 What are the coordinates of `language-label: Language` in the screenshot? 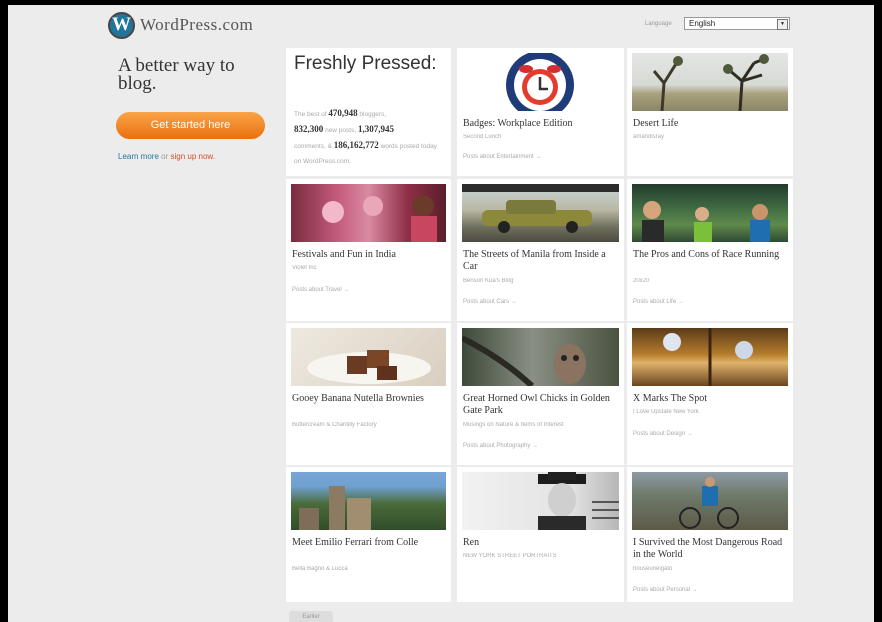 It's located at (658, 24).